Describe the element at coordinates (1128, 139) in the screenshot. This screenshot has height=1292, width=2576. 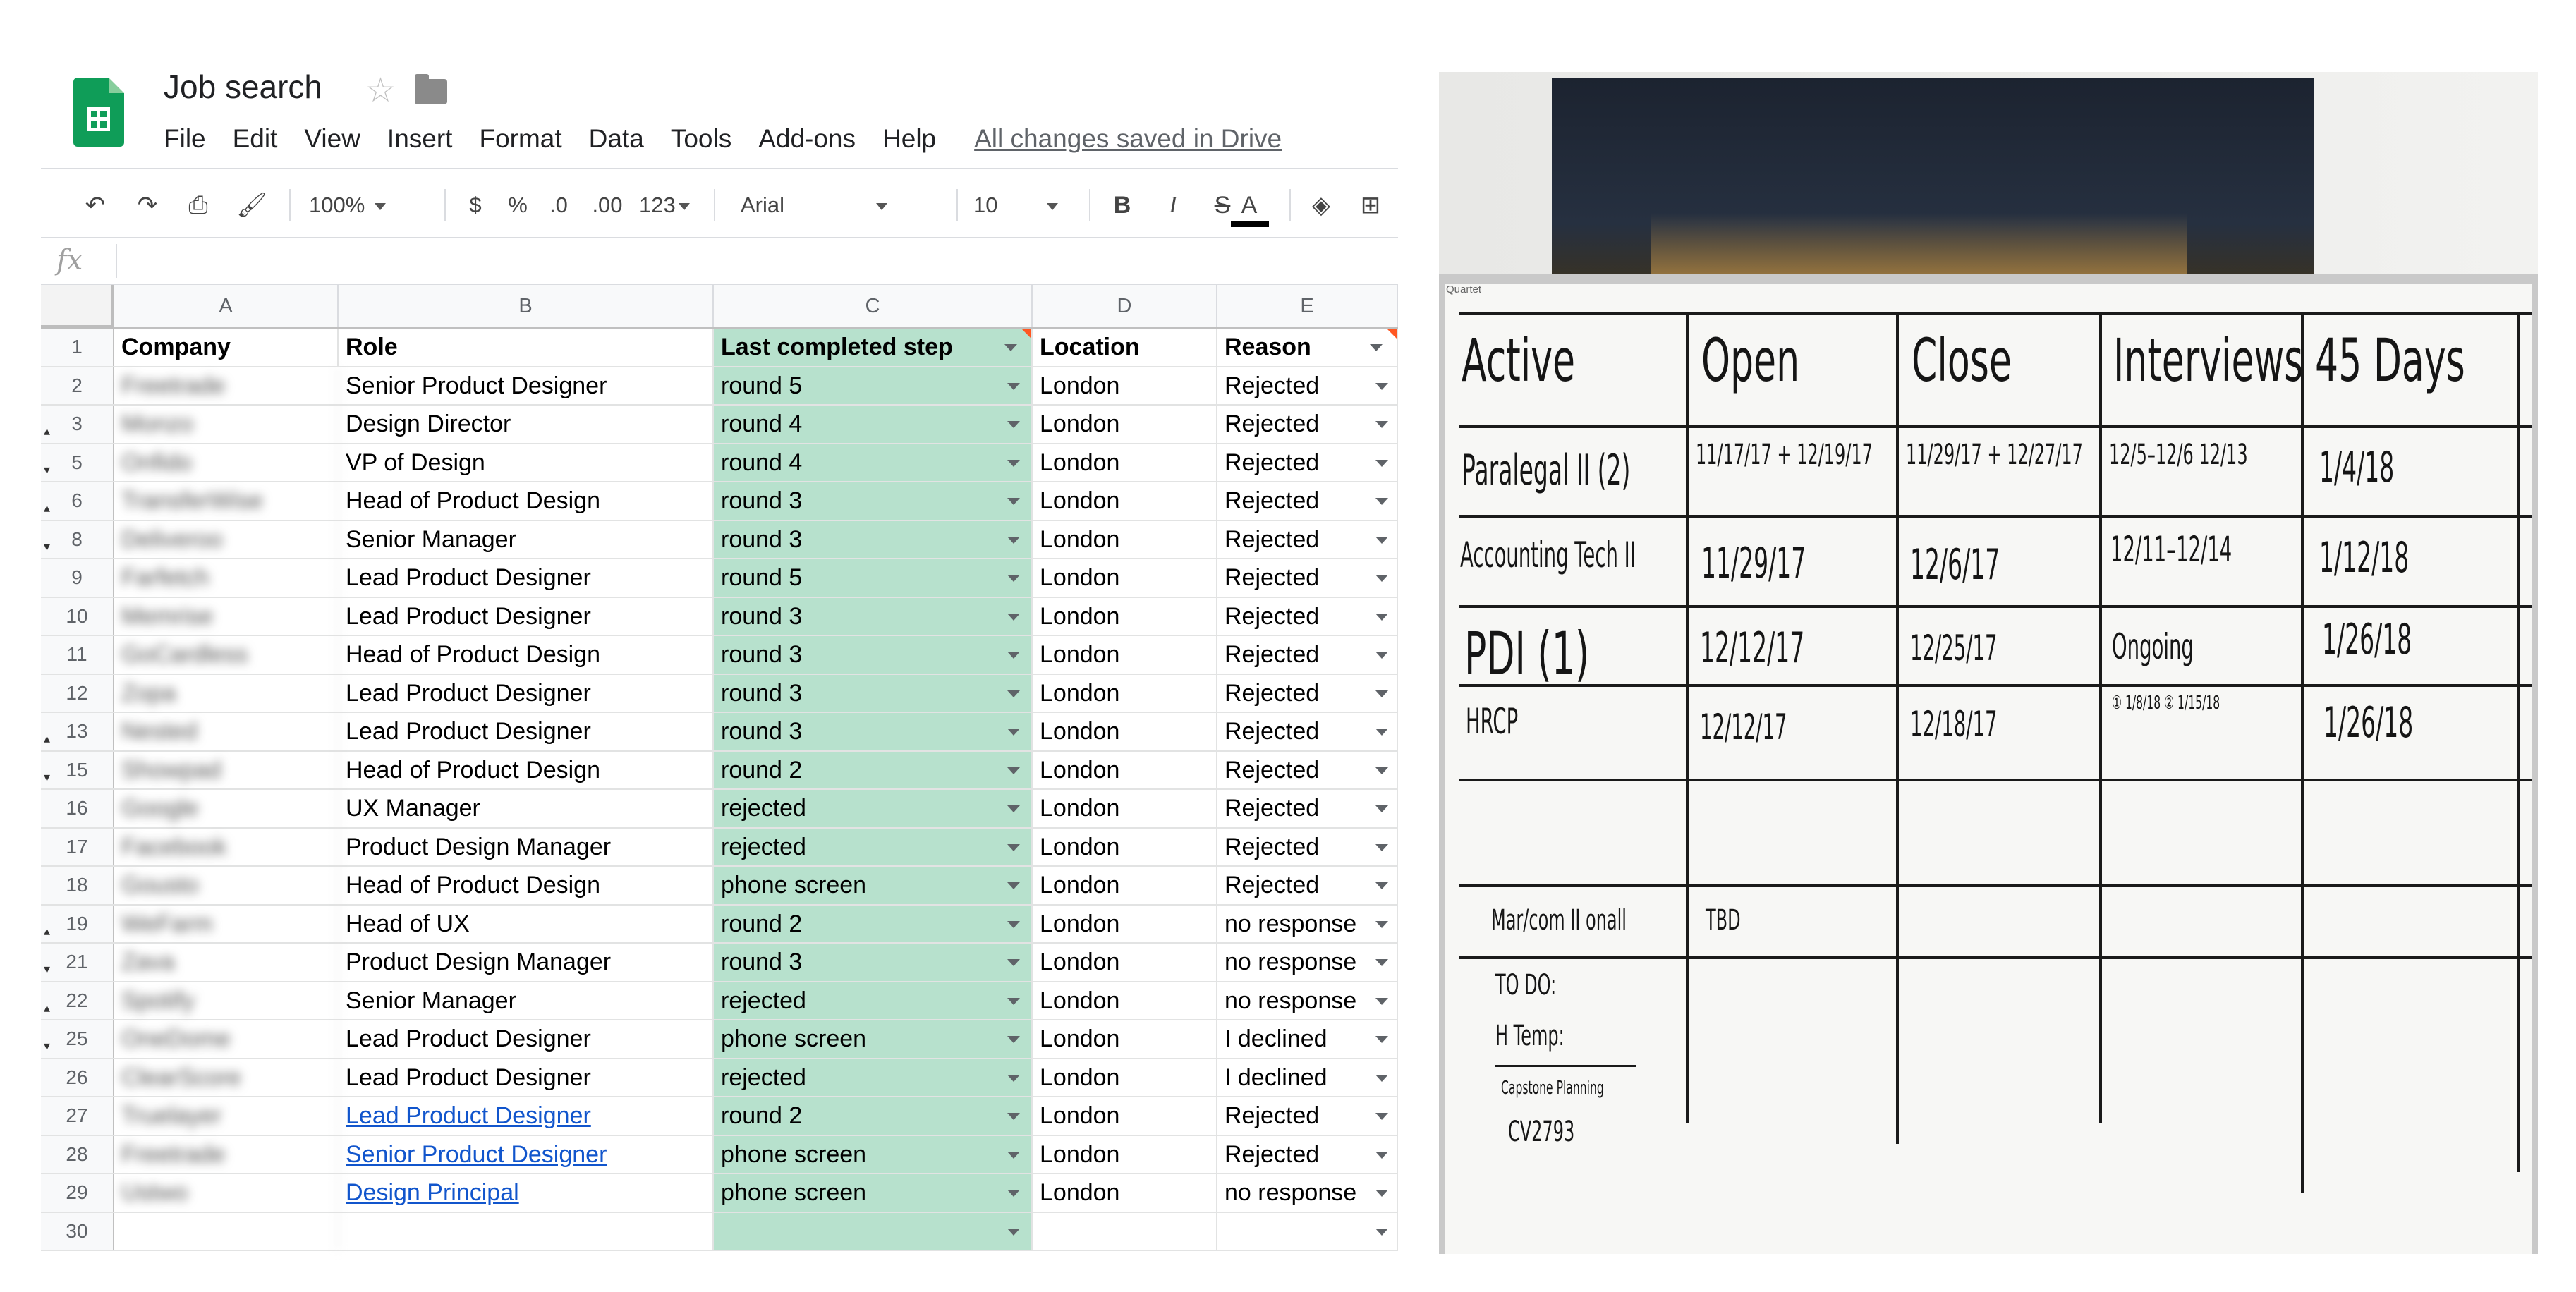
I see `save-status-link: All changes saved in Drive` at that location.